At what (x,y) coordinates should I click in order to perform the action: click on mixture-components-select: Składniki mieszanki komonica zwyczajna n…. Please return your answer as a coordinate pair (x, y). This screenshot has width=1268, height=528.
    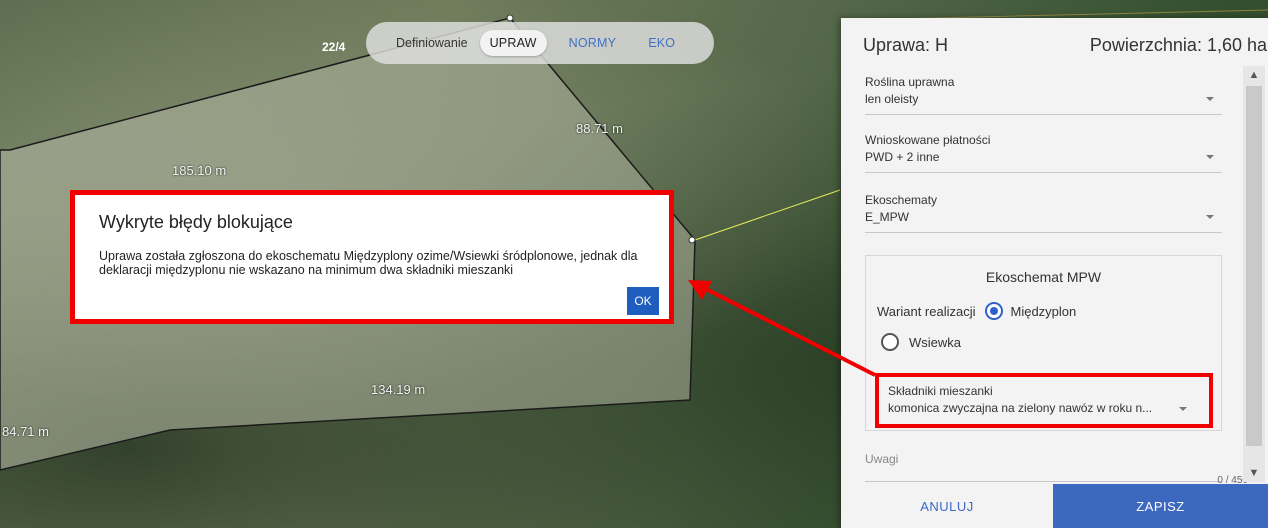
    Looking at the image, I should click on (1044, 400).